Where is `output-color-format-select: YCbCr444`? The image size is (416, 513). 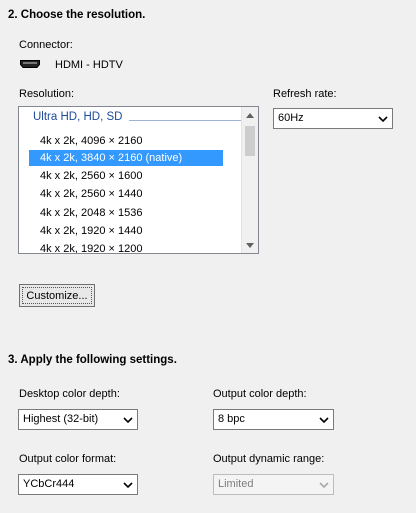
output-color-format-select: YCbCr444 is located at coordinates (78, 484).